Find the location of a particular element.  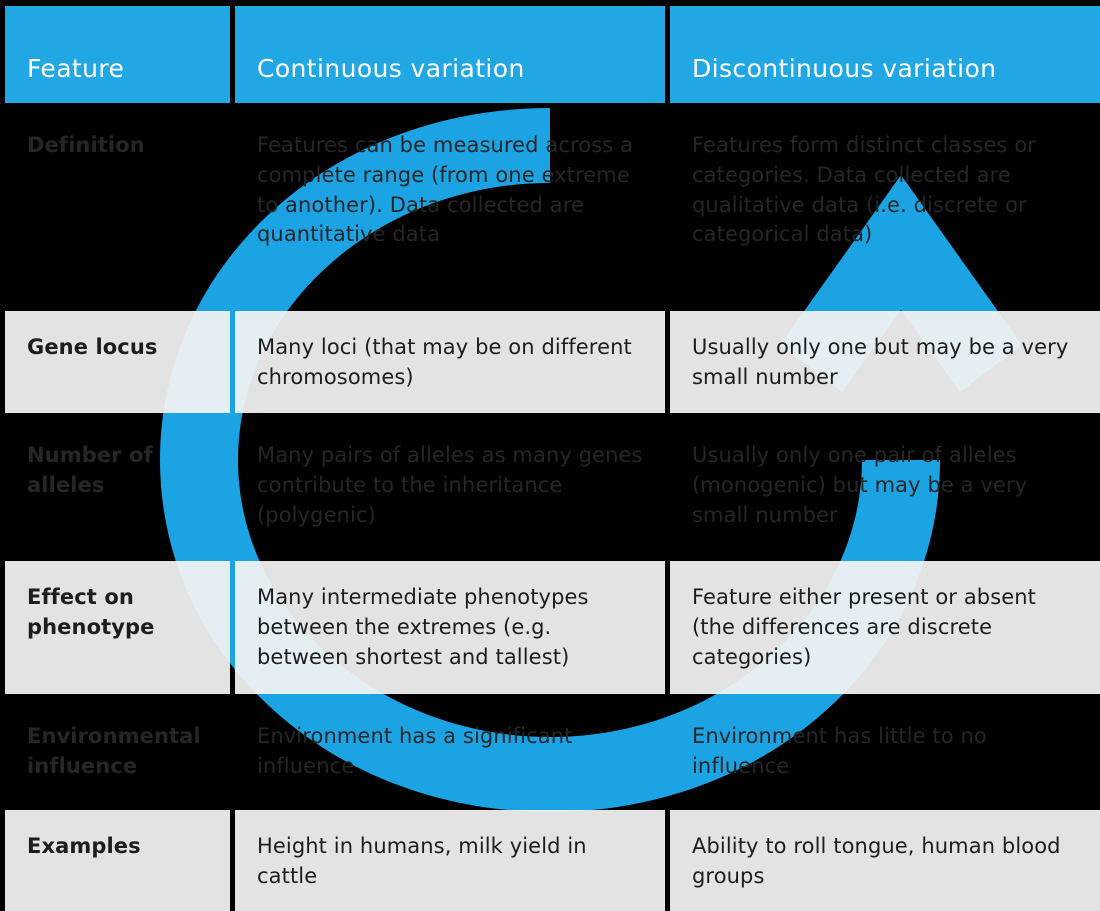

cell-environmental-influence-discontinuous: Environment has little to no influence is located at coordinates (839, 751).